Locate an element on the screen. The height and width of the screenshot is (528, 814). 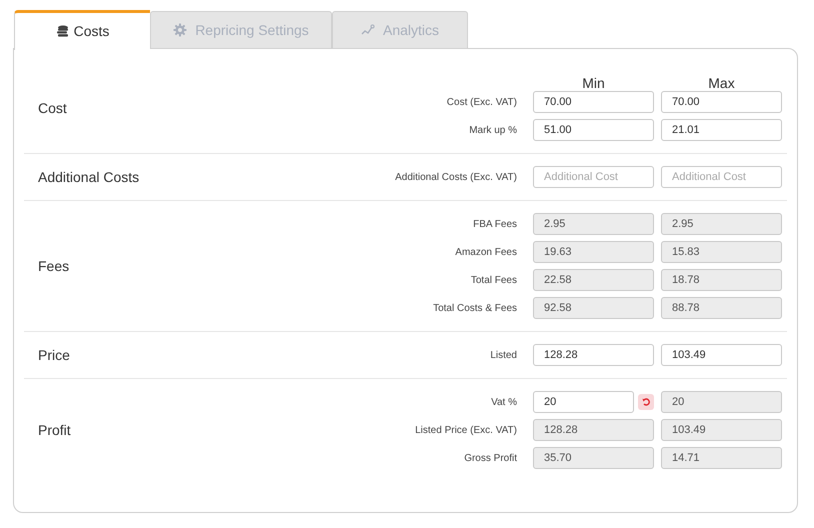
field-label: Mark up % is located at coordinates (492, 131).